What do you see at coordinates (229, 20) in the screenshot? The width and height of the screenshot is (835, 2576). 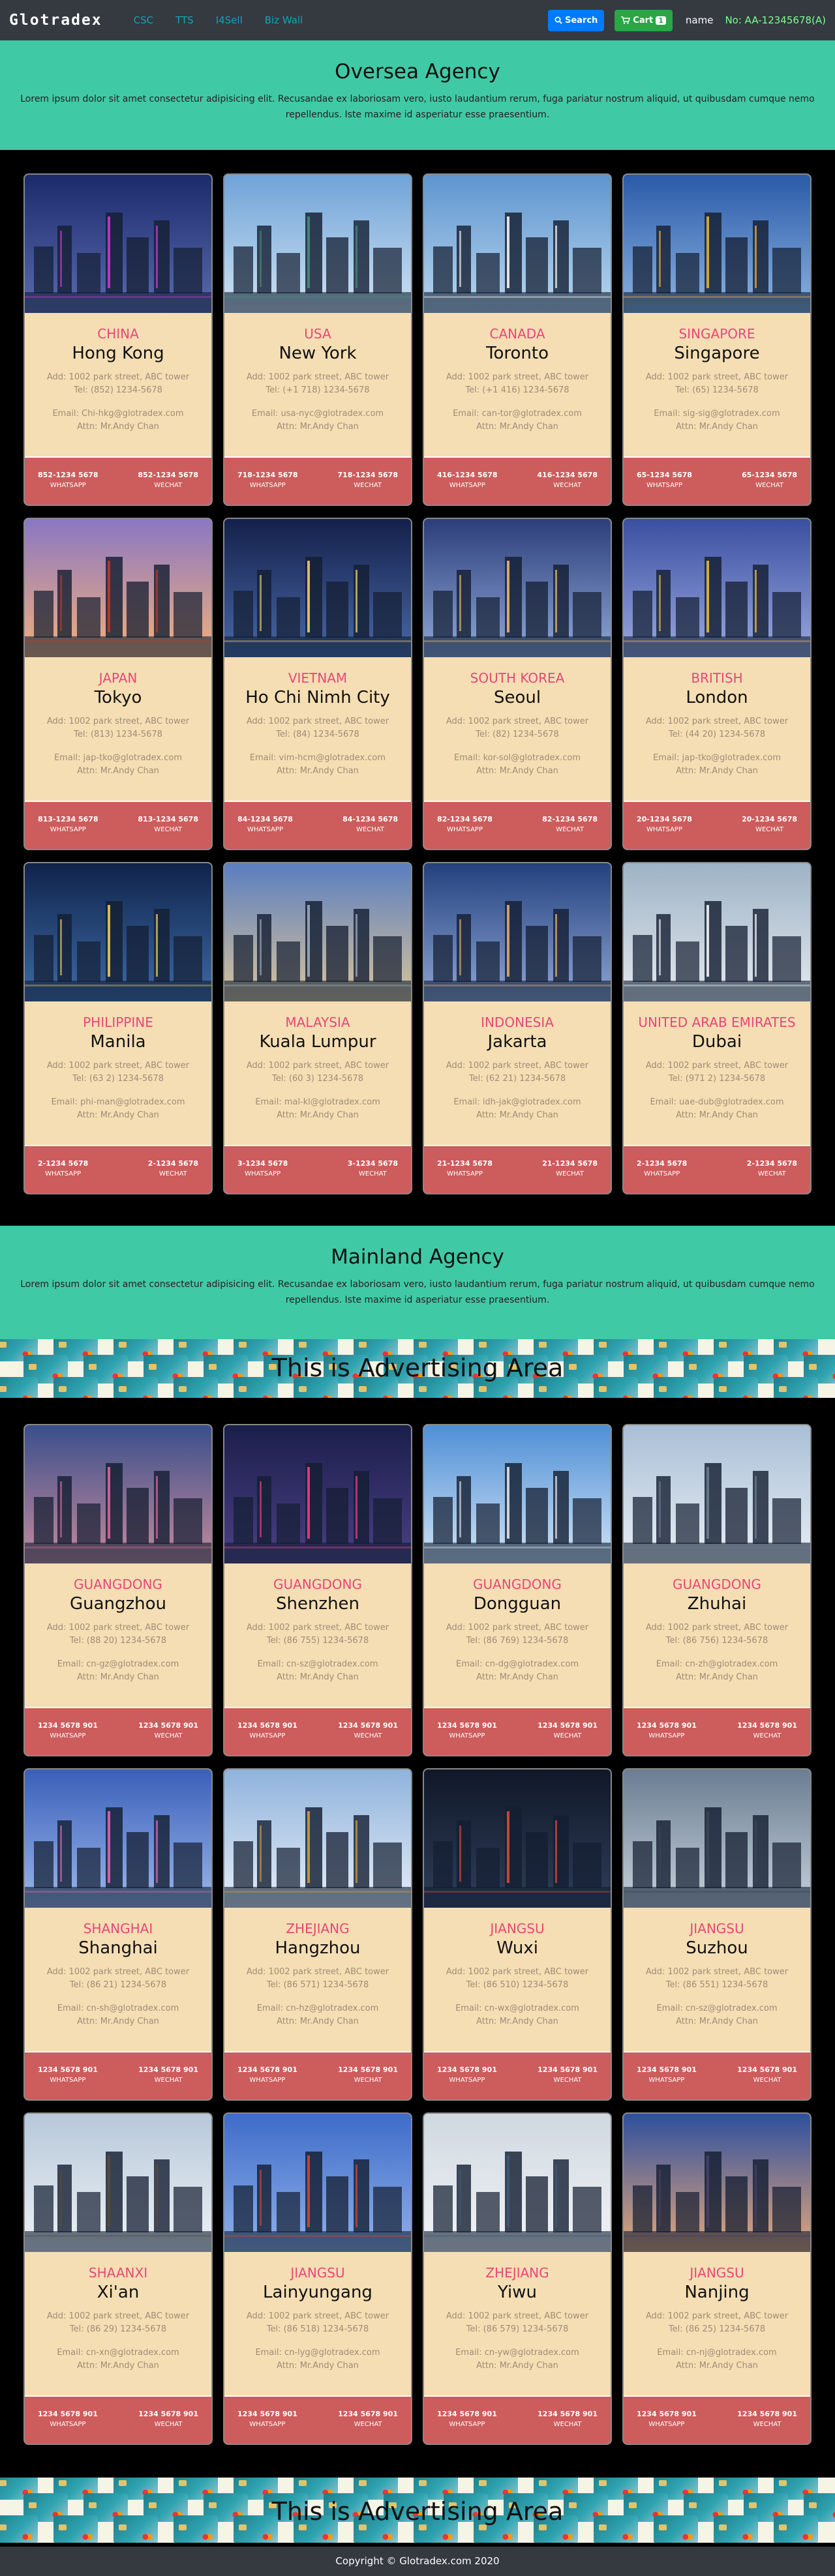 I see `nav-link-i4sell: I4Sell` at bounding box center [229, 20].